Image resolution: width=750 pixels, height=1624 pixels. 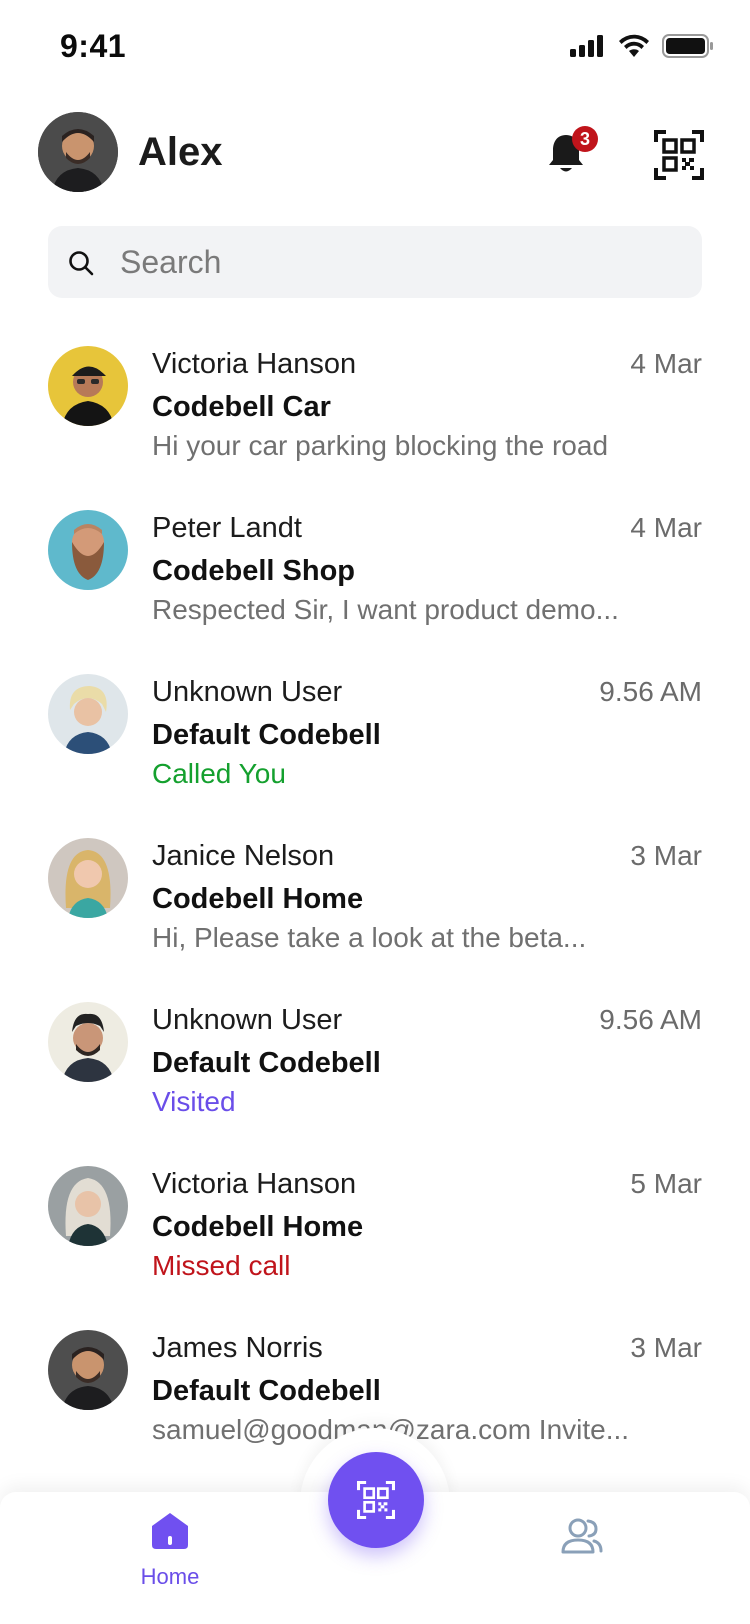 What do you see at coordinates (243, 856) in the screenshot?
I see `contact-name: Janice Nelson` at bounding box center [243, 856].